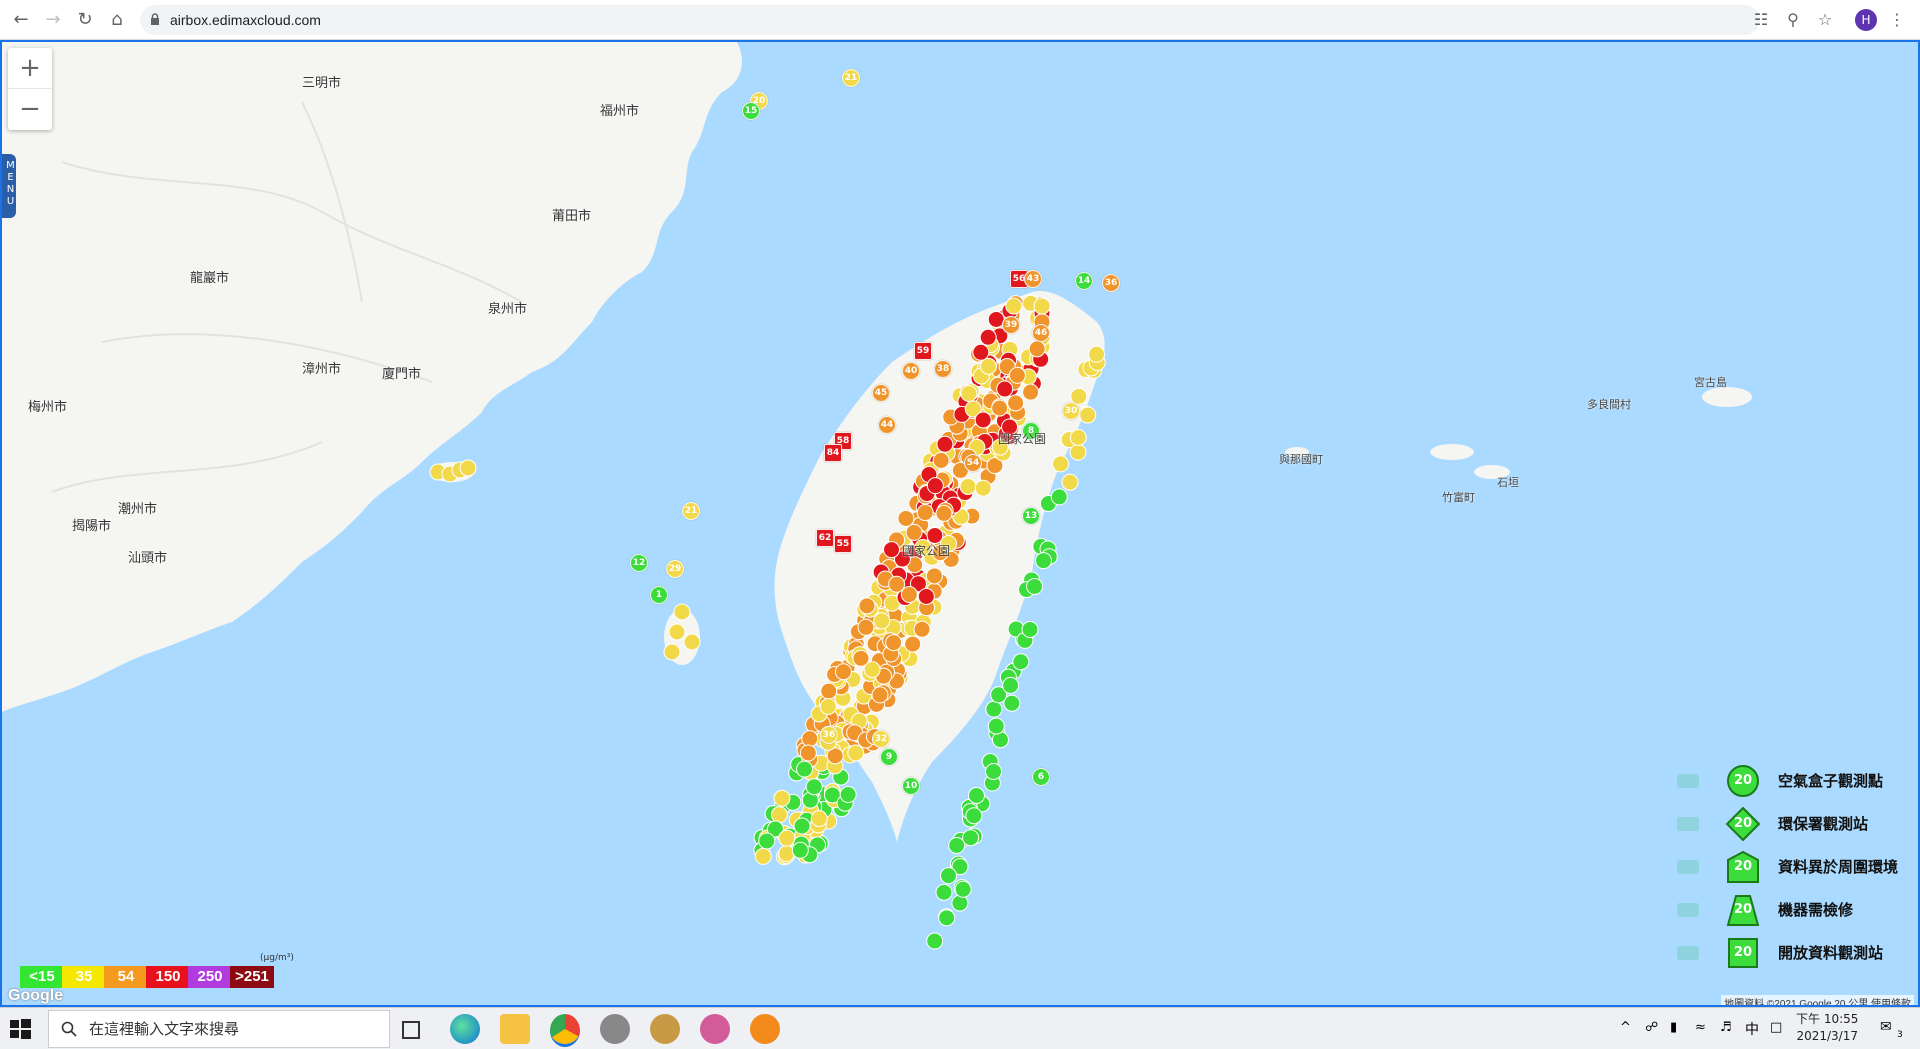 The height and width of the screenshot is (1049, 1920). I want to click on ime-indicator: 中, so click(1752, 1029).